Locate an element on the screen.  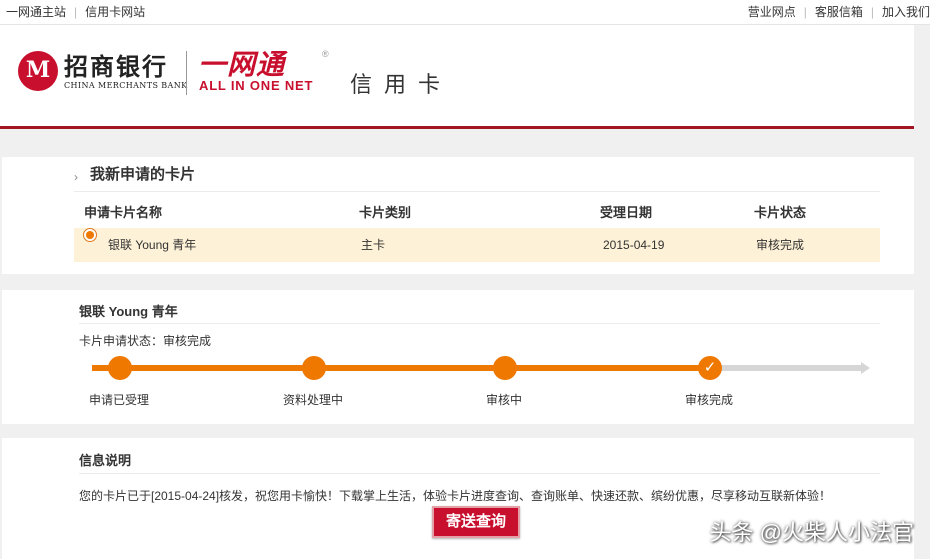
link-credit-card-site: 信用卡网站 is located at coordinates (115, 12).